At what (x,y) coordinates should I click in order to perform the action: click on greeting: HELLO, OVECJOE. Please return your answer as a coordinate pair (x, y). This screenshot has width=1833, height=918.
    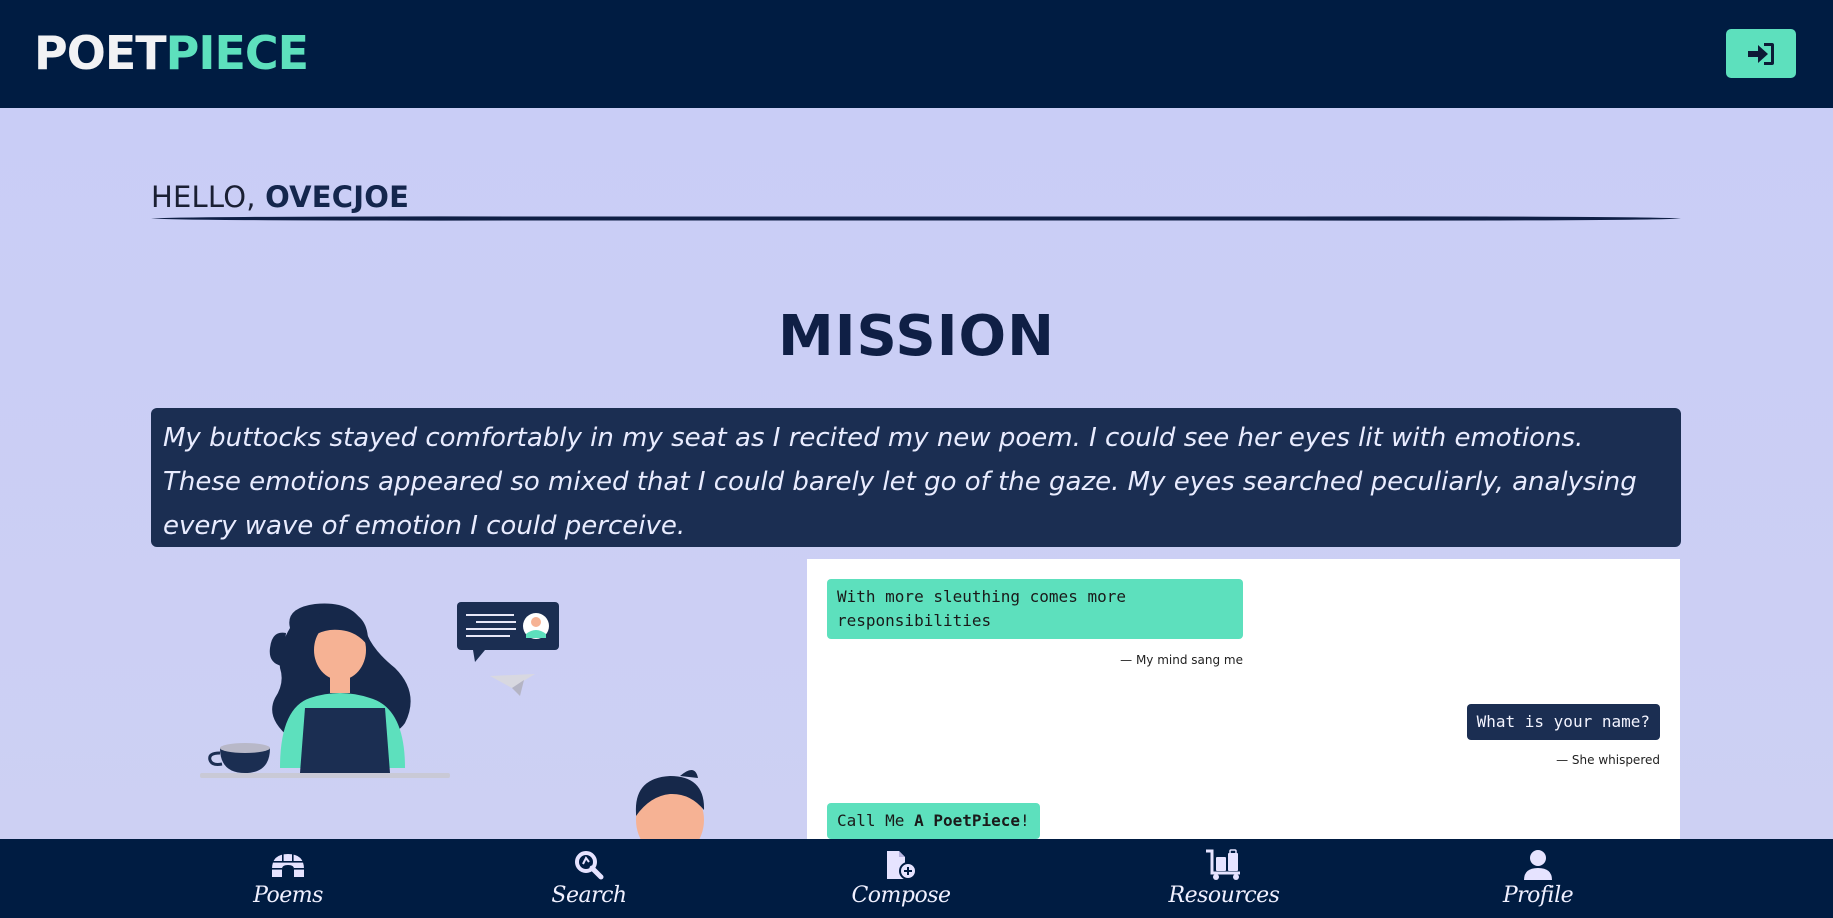
    Looking at the image, I should click on (280, 197).